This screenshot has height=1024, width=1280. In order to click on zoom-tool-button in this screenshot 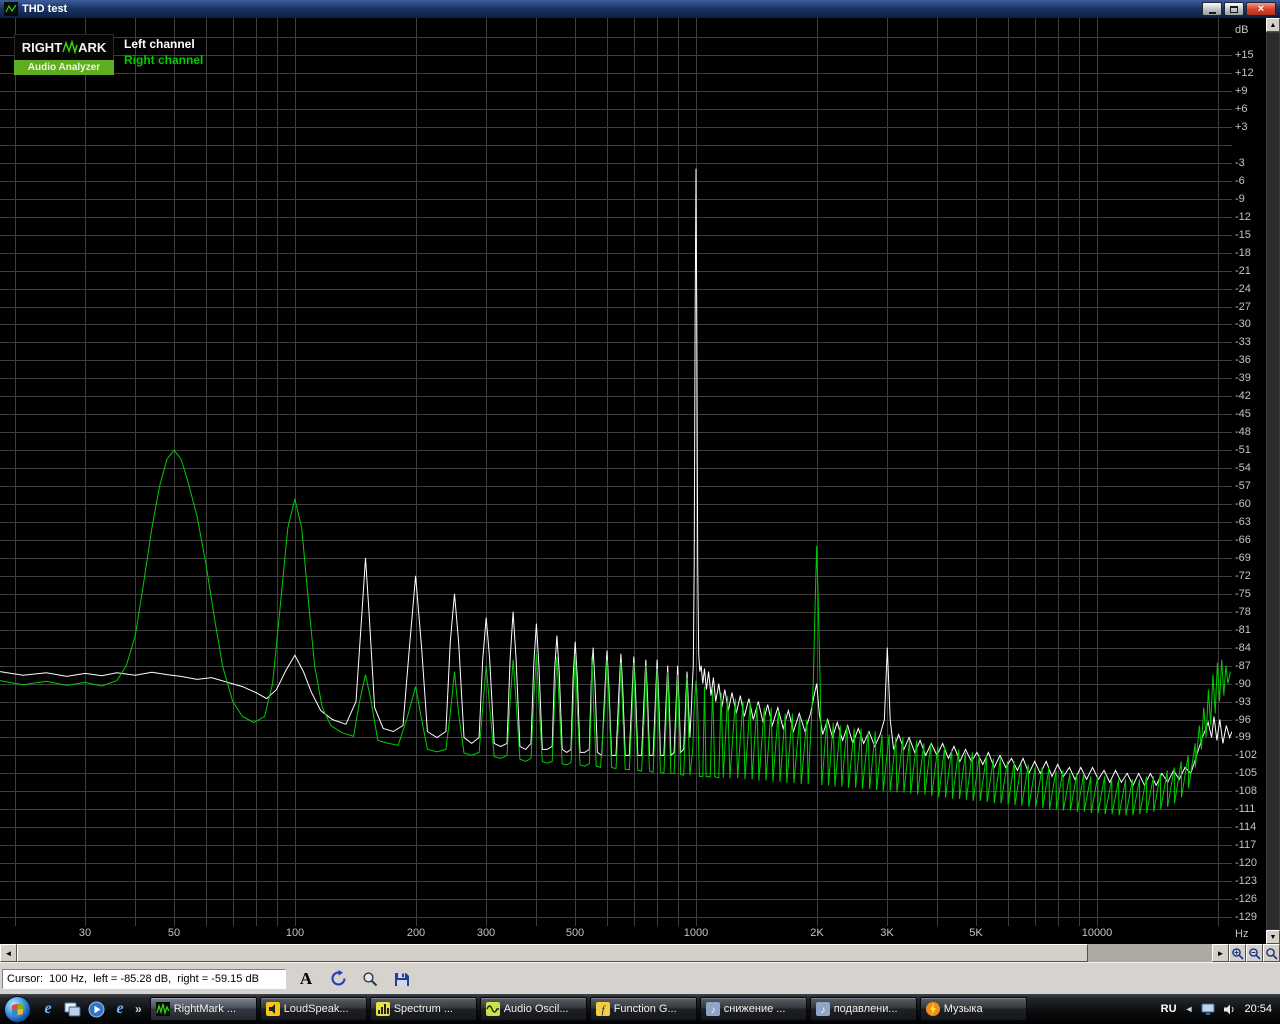, I will do `click(370, 979)`.